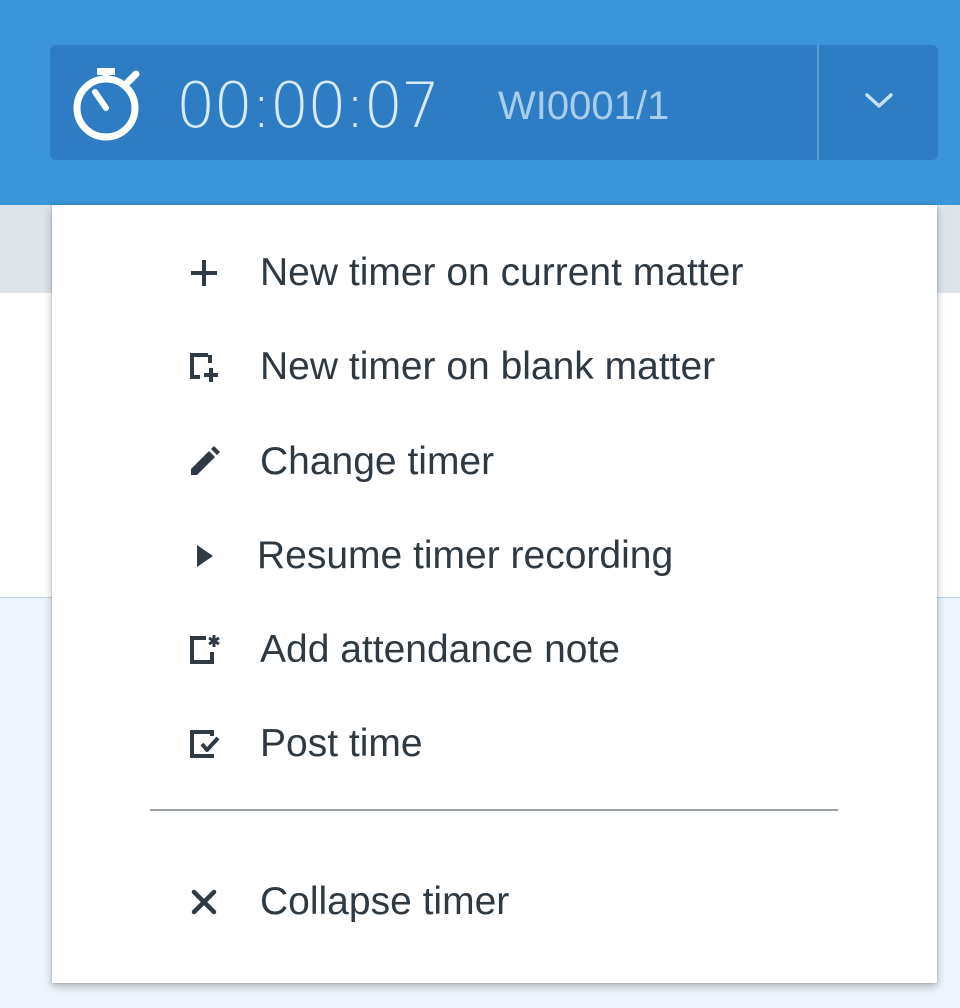 Image resolution: width=960 pixels, height=1008 pixels. I want to click on menu-item-label: Add attendance note, so click(440, 649).